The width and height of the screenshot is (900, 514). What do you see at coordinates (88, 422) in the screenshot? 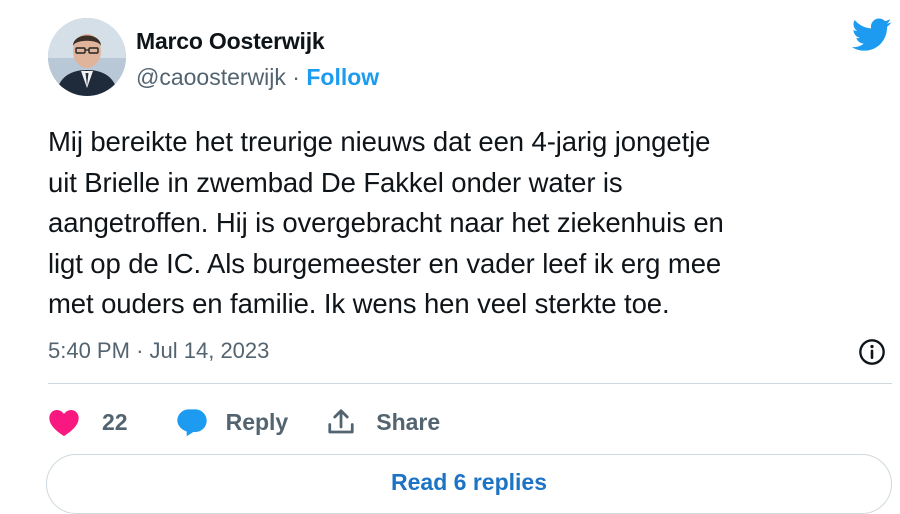
I see `like-button: 22` at bounding box center [88, 422].